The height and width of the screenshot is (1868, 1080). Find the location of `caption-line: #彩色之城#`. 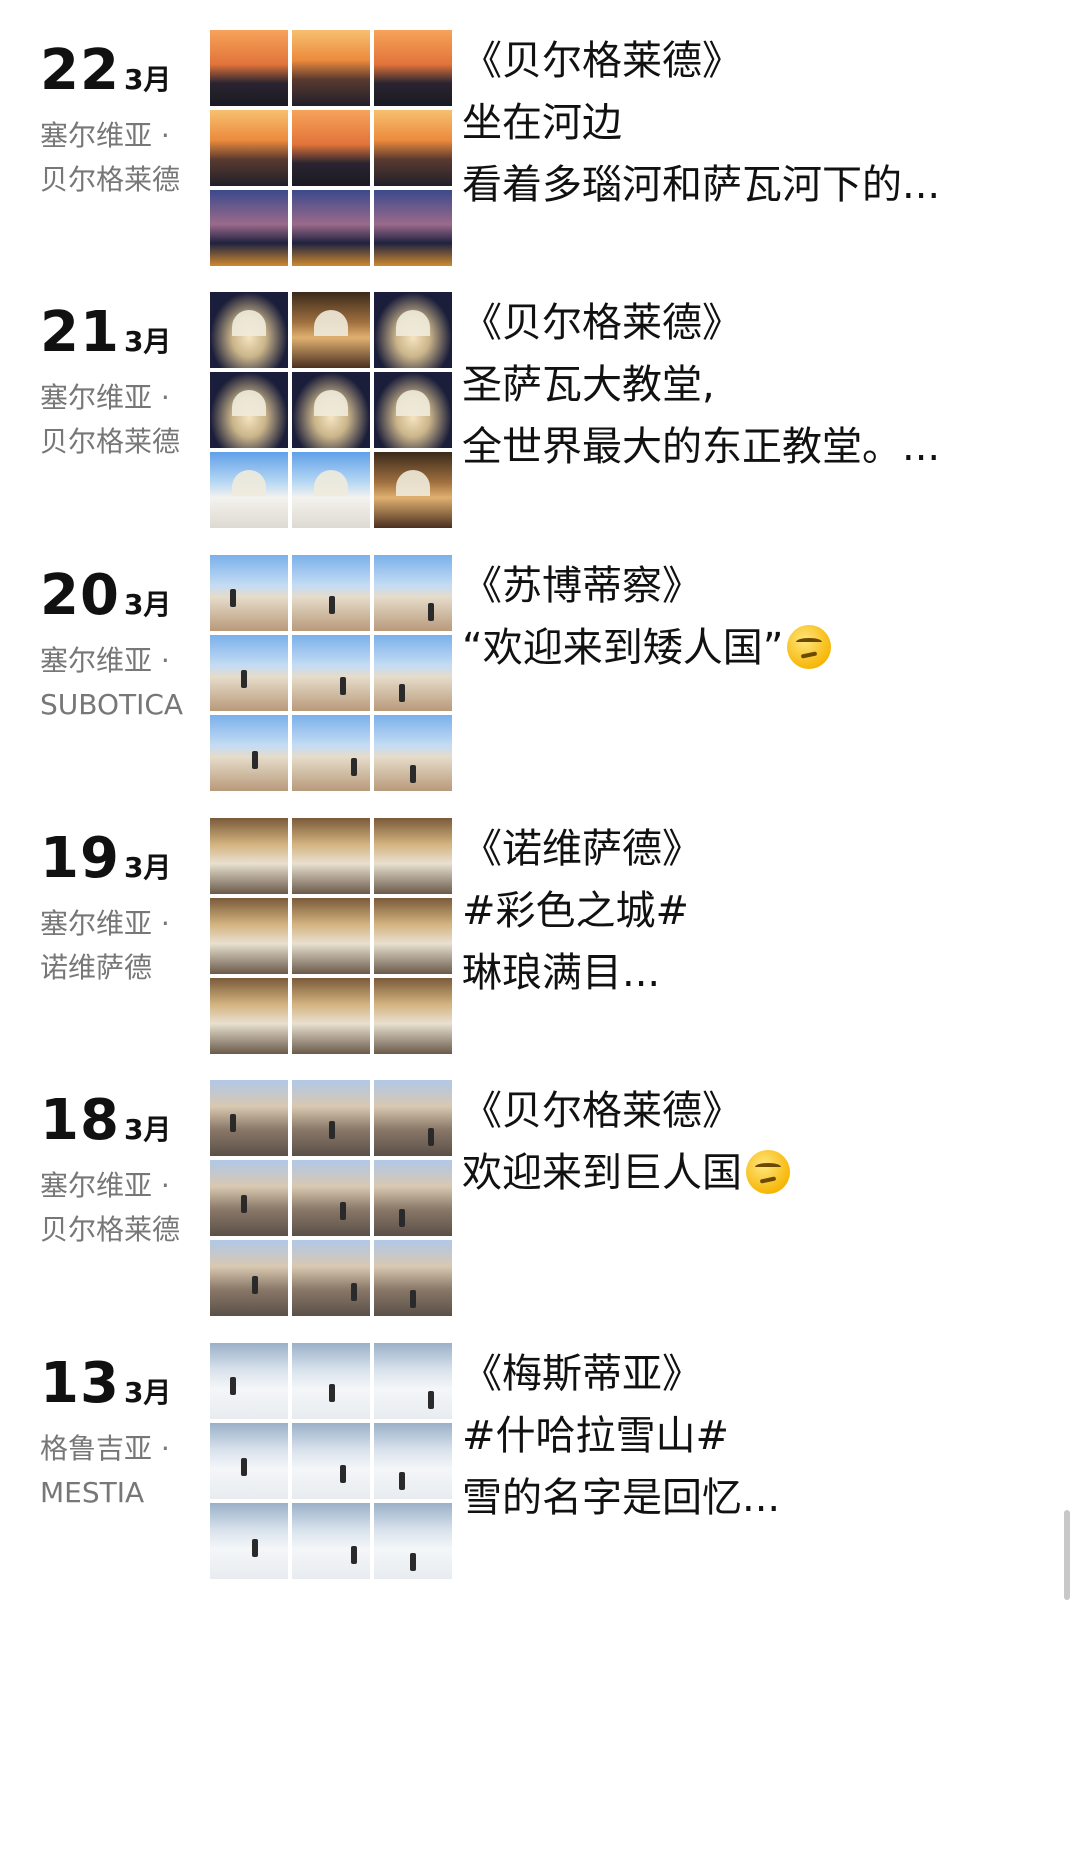

caption-line: #彩色之城# is located at coordinates (762, 911).